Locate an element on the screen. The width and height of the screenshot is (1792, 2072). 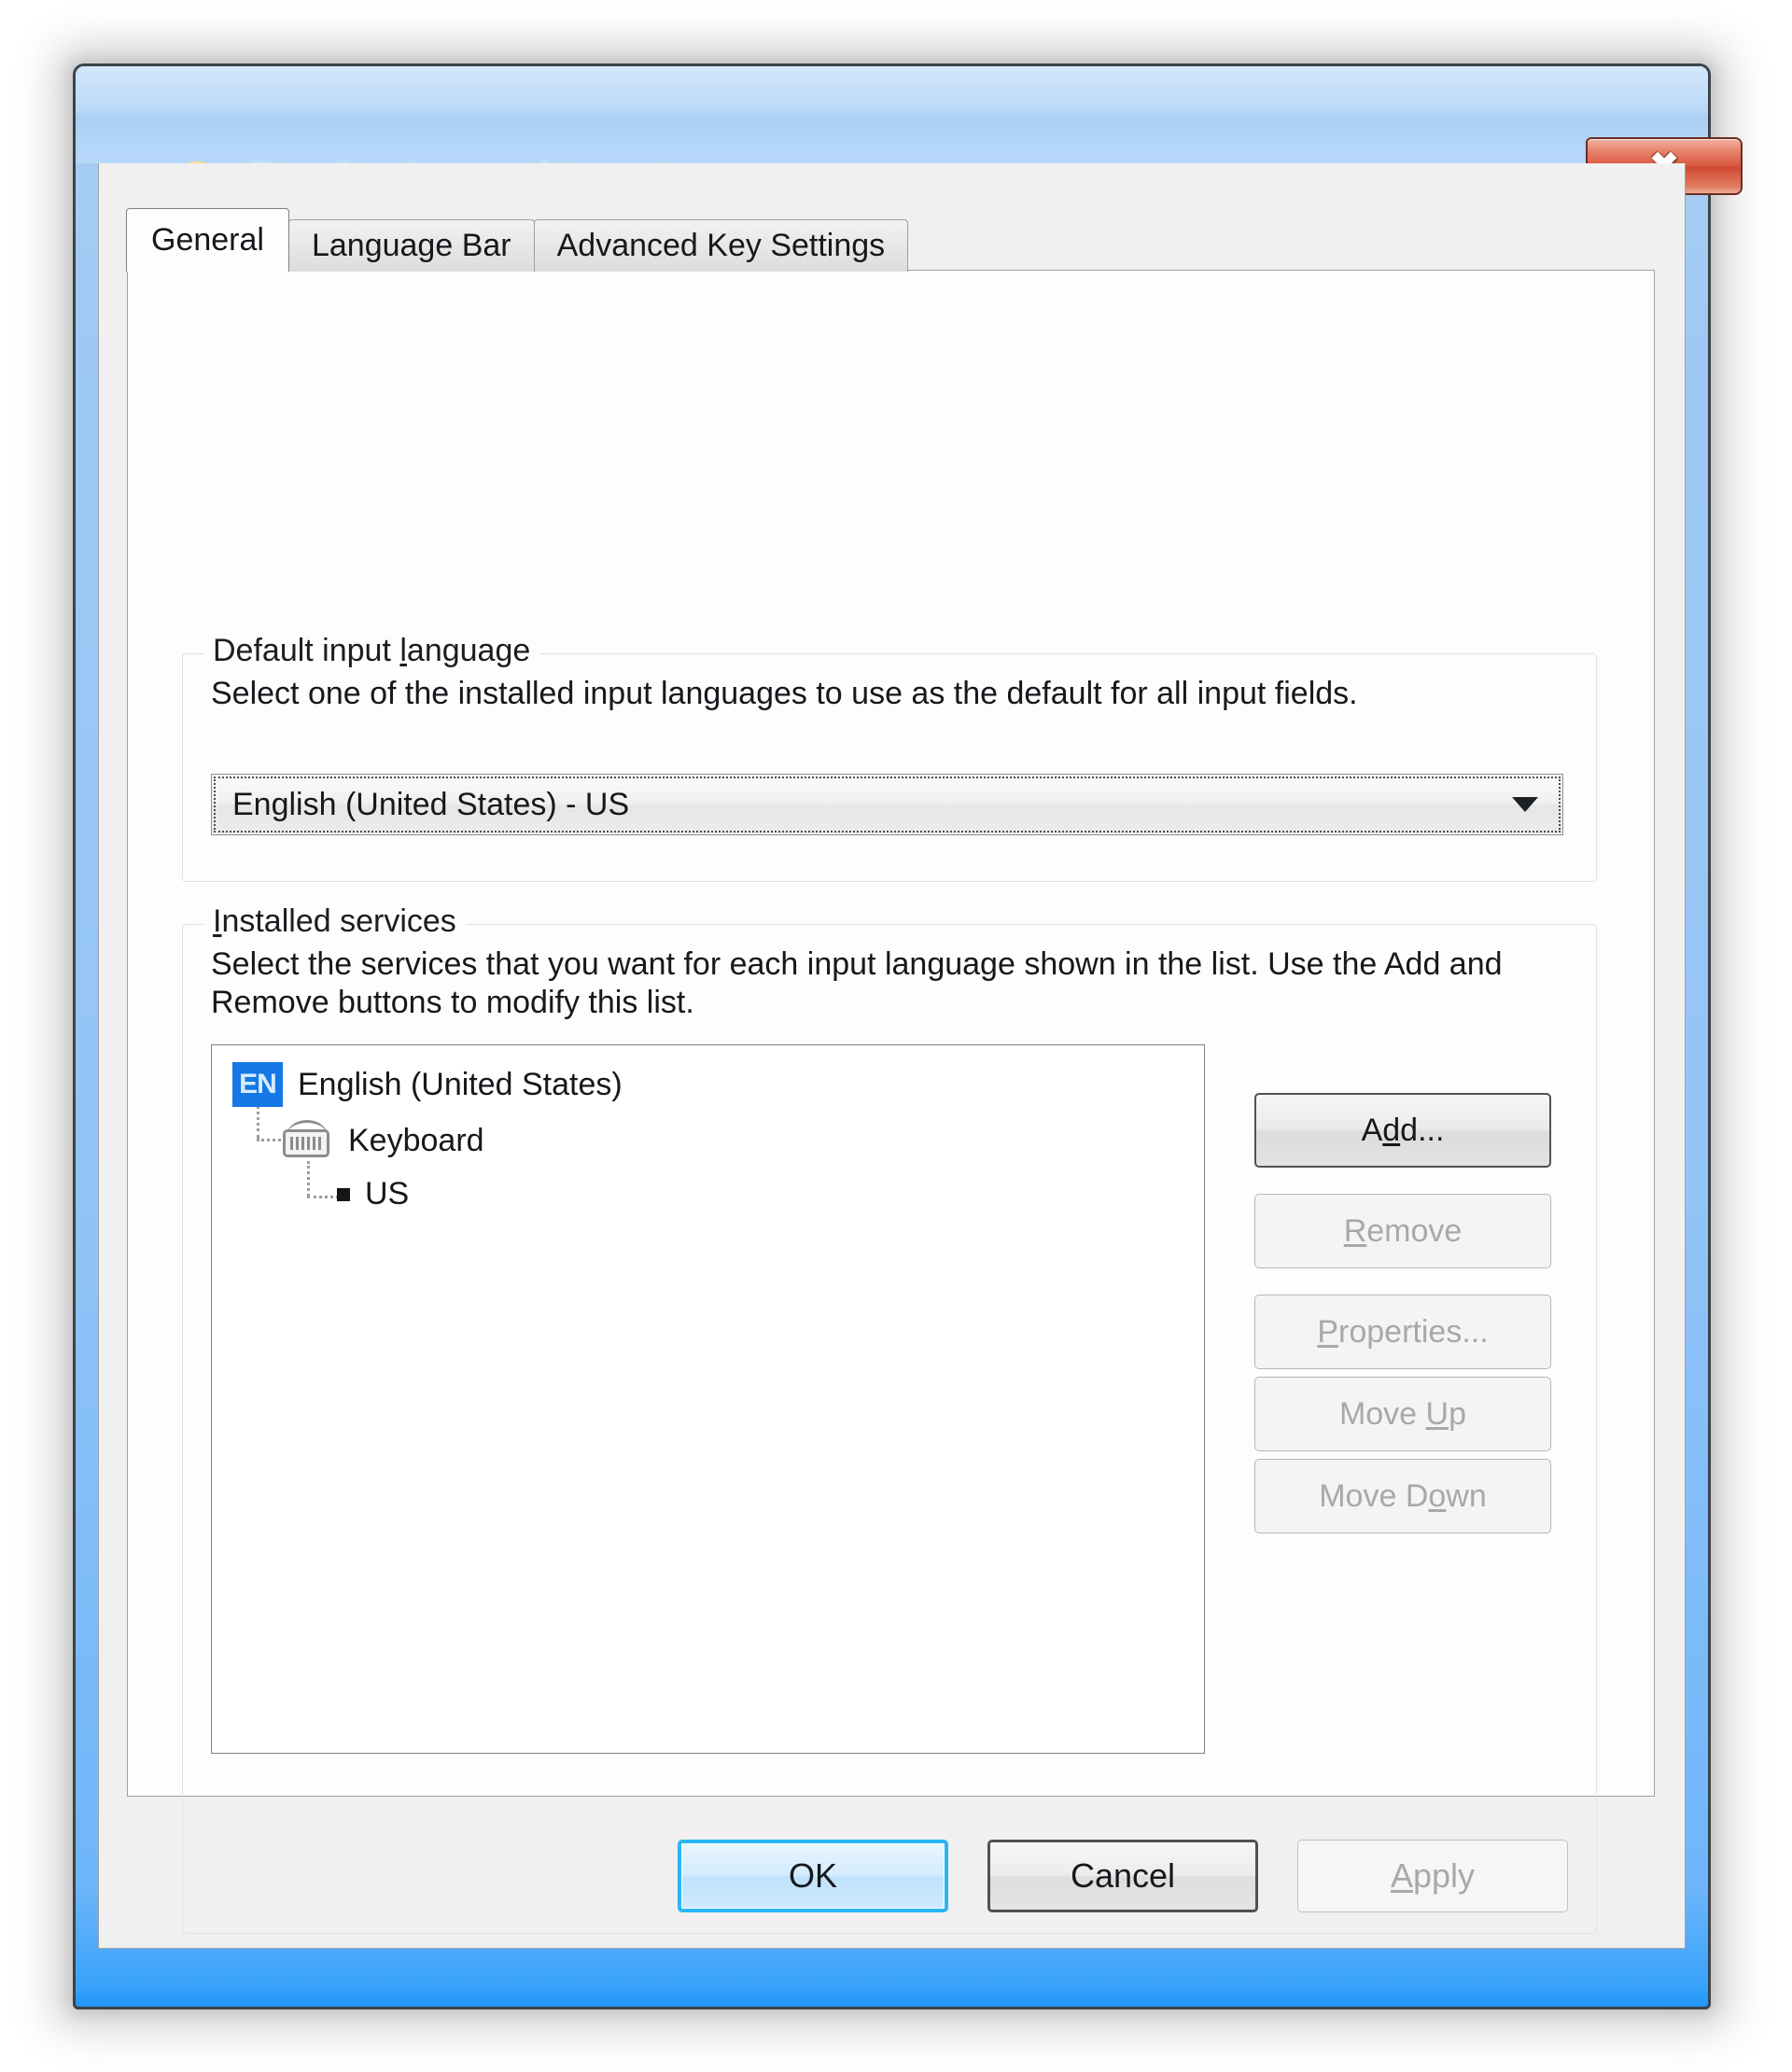
move-down-button-label: Move Down is located at coordinates (1403, 1496).